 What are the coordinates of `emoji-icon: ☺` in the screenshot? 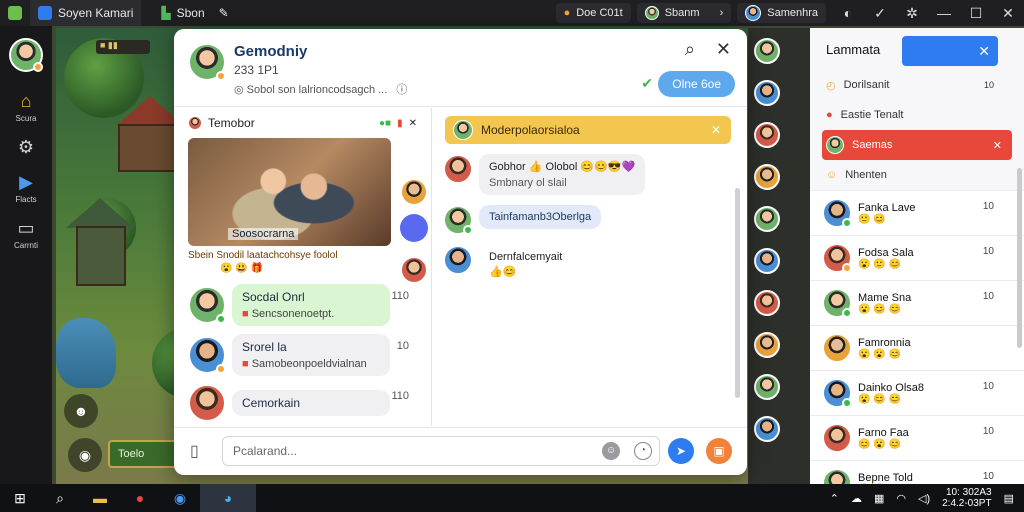 It's located at (611, 451).